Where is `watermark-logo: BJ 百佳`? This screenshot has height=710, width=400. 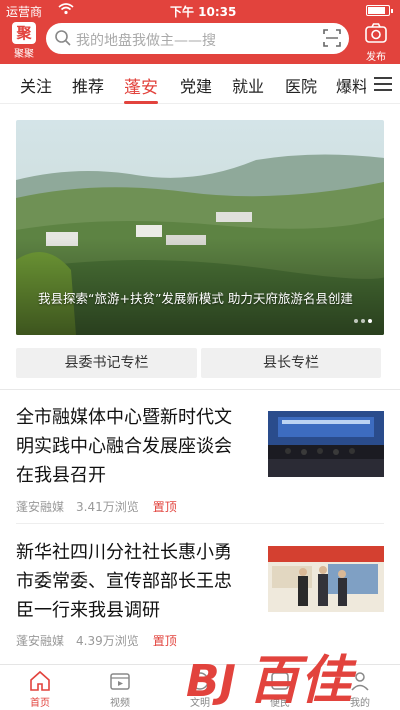
watermark-logo: BJ 百佳 is located at coordinates (271, 680).